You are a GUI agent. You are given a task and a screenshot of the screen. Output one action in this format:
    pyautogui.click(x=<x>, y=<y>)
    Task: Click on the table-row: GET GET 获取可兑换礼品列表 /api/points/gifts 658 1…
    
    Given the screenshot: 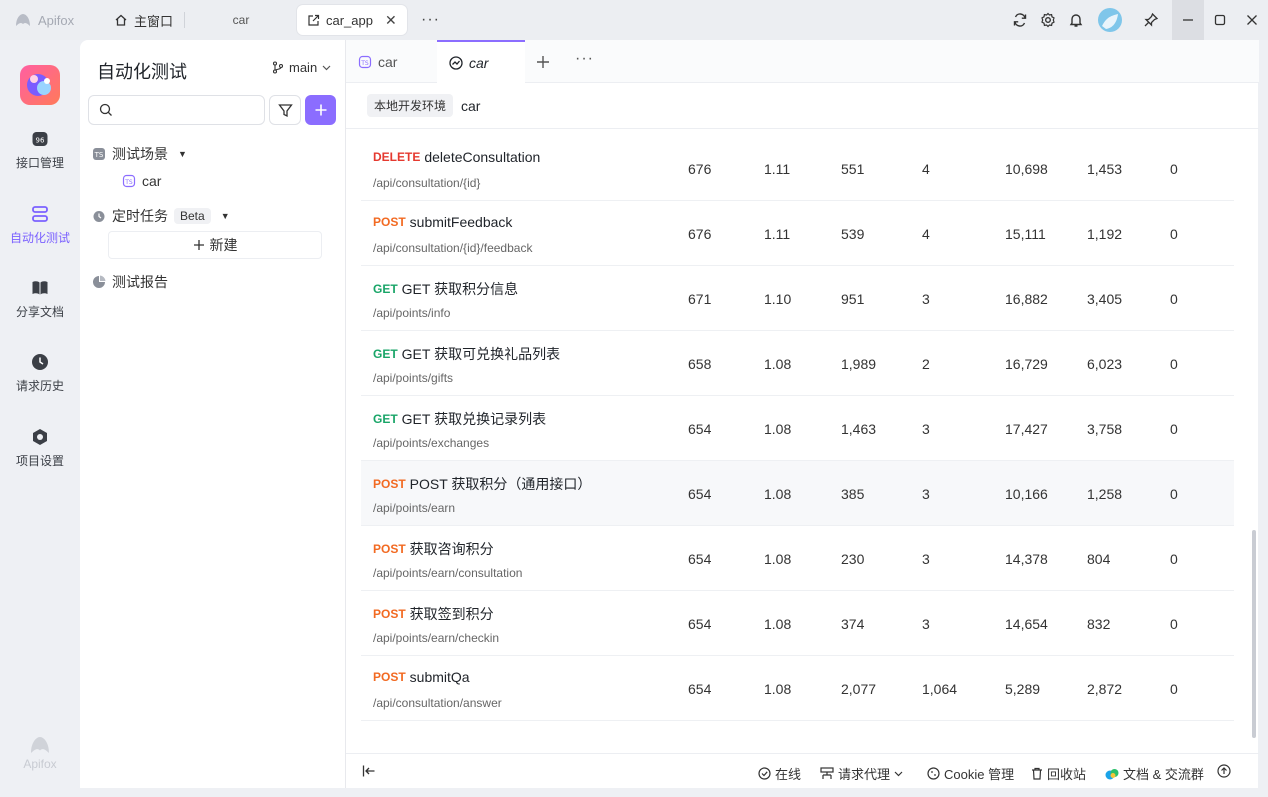 What is the action you would take?
    pyautogui.click(x=797, y=363)
    